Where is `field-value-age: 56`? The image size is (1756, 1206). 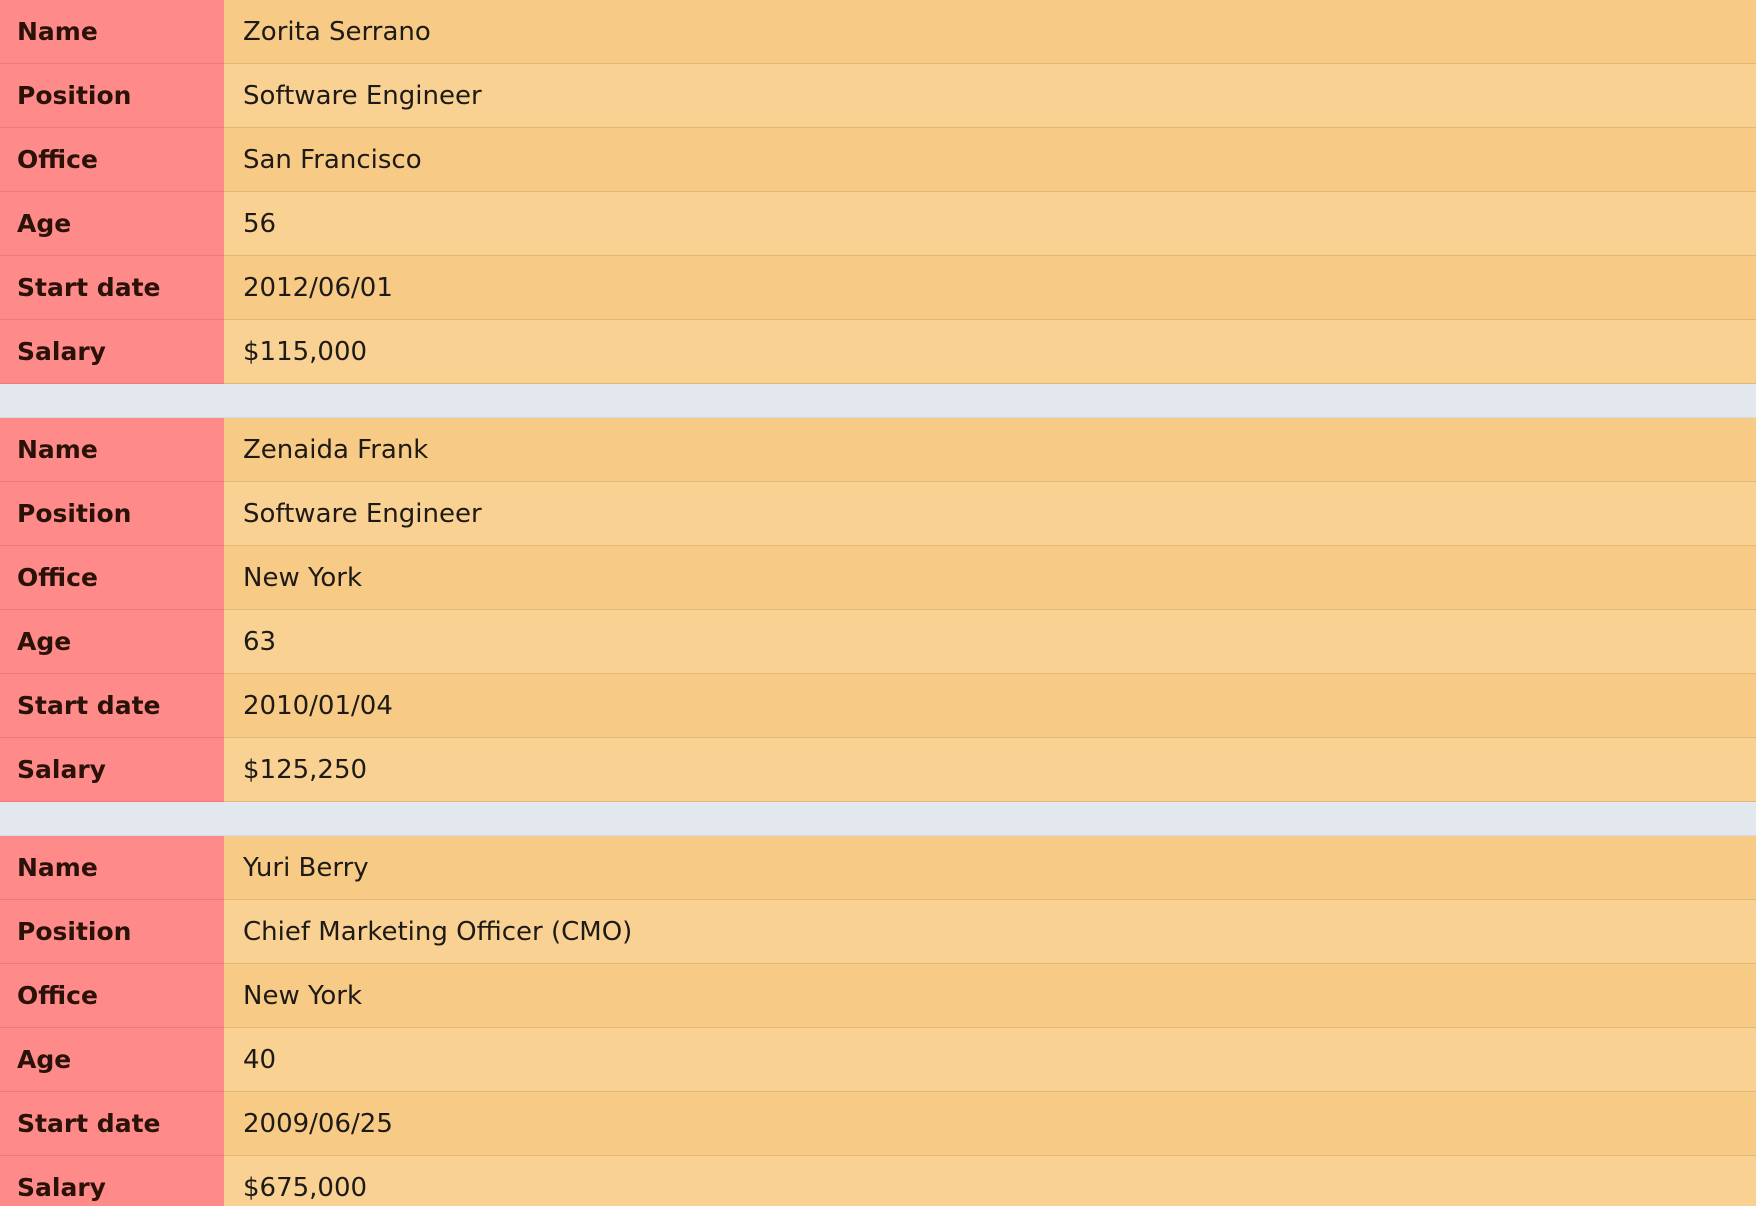
field-value-age: 56 is located at coordinates (990, 223).